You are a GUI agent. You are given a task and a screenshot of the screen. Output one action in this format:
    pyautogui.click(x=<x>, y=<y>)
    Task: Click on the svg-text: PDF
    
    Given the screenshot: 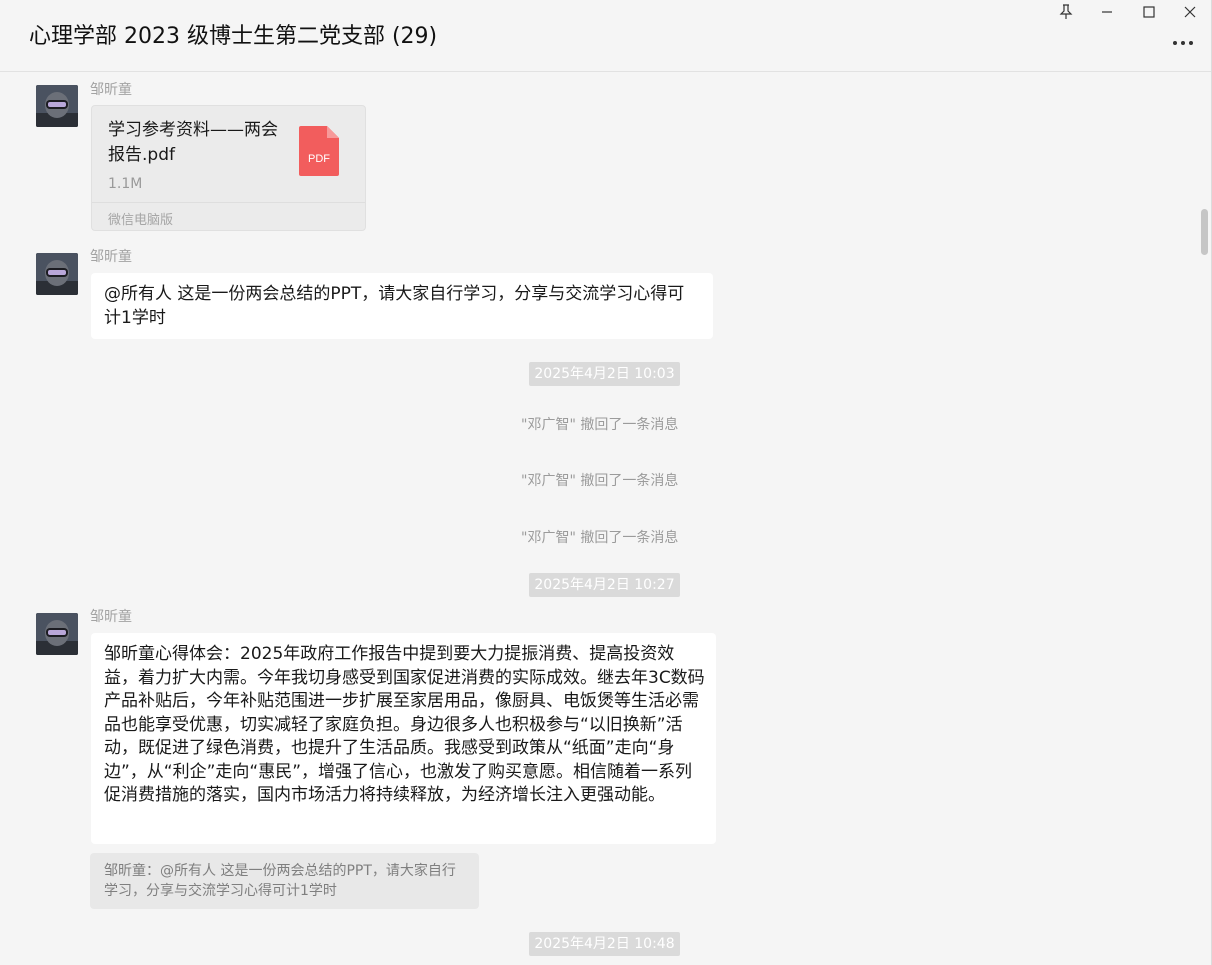 What is the action you would take?
    pyautogui.click(x=319, y=159)
    